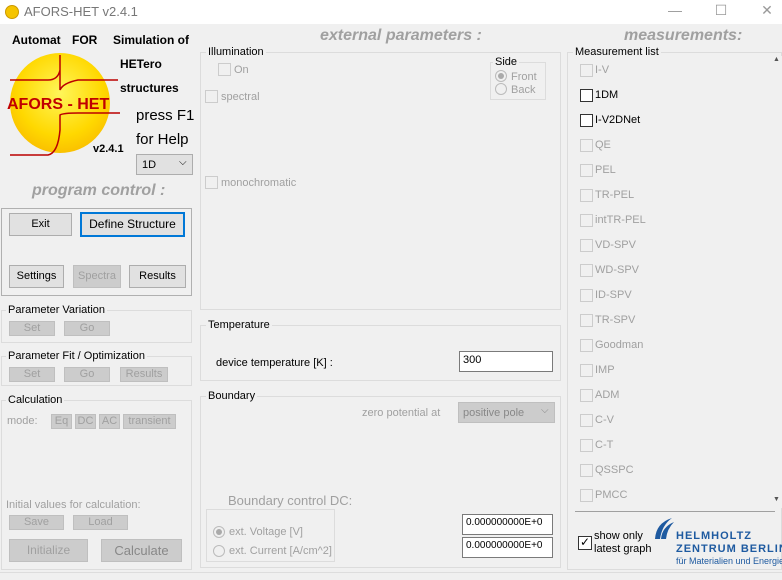 Image resolution: width=782 pixels, height=580 pixels. Describe the element at coordinates (620, 220) in the screenshot. I see `measurement-label: intTR-PEL` at that location.